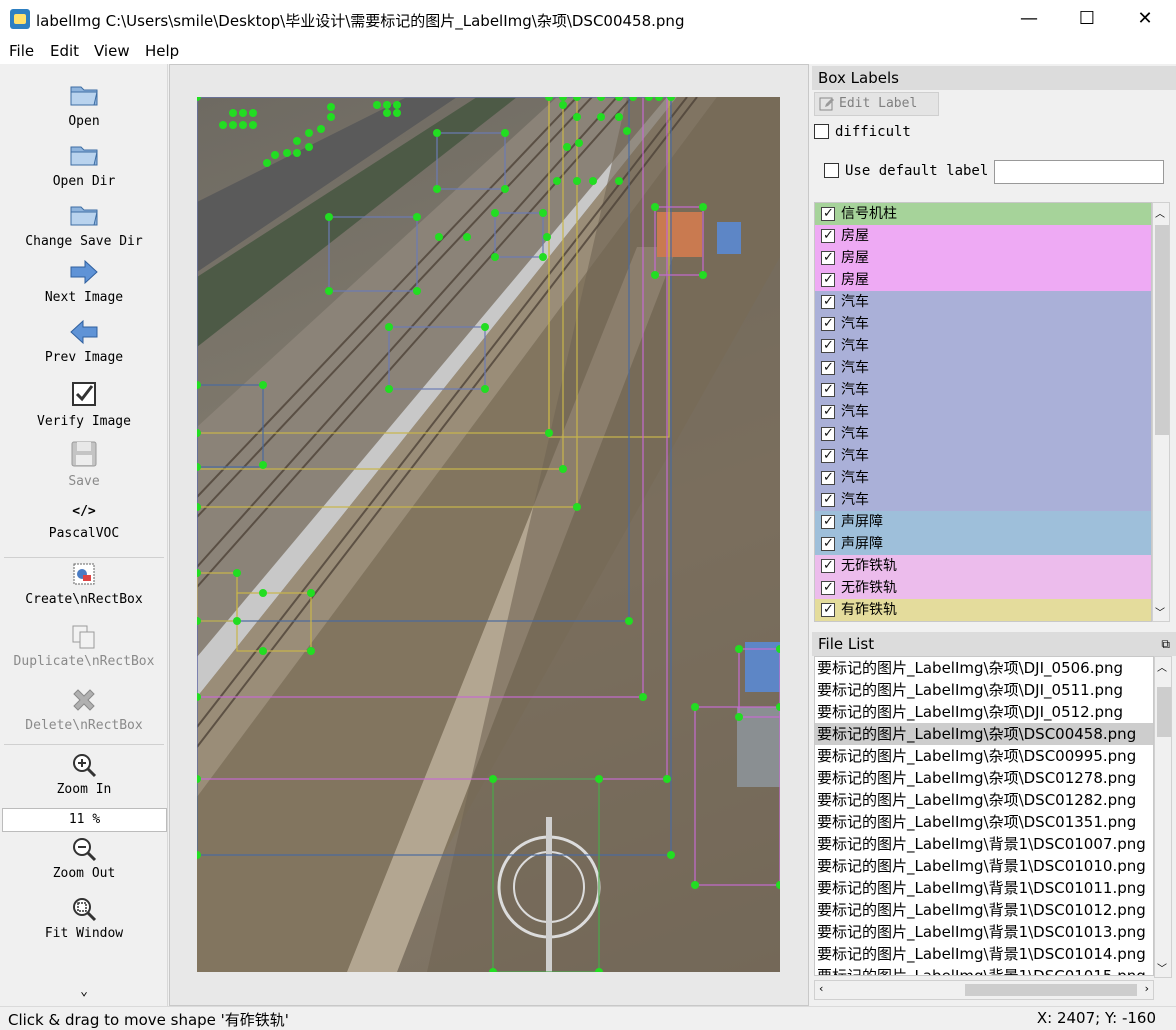 Image resolution: width=1176 pixels, height=1030 pixels. I want to click on file-list-item: 要标记的图片_LabelImg\杂项\DSC00458.png, so click(984, 734).